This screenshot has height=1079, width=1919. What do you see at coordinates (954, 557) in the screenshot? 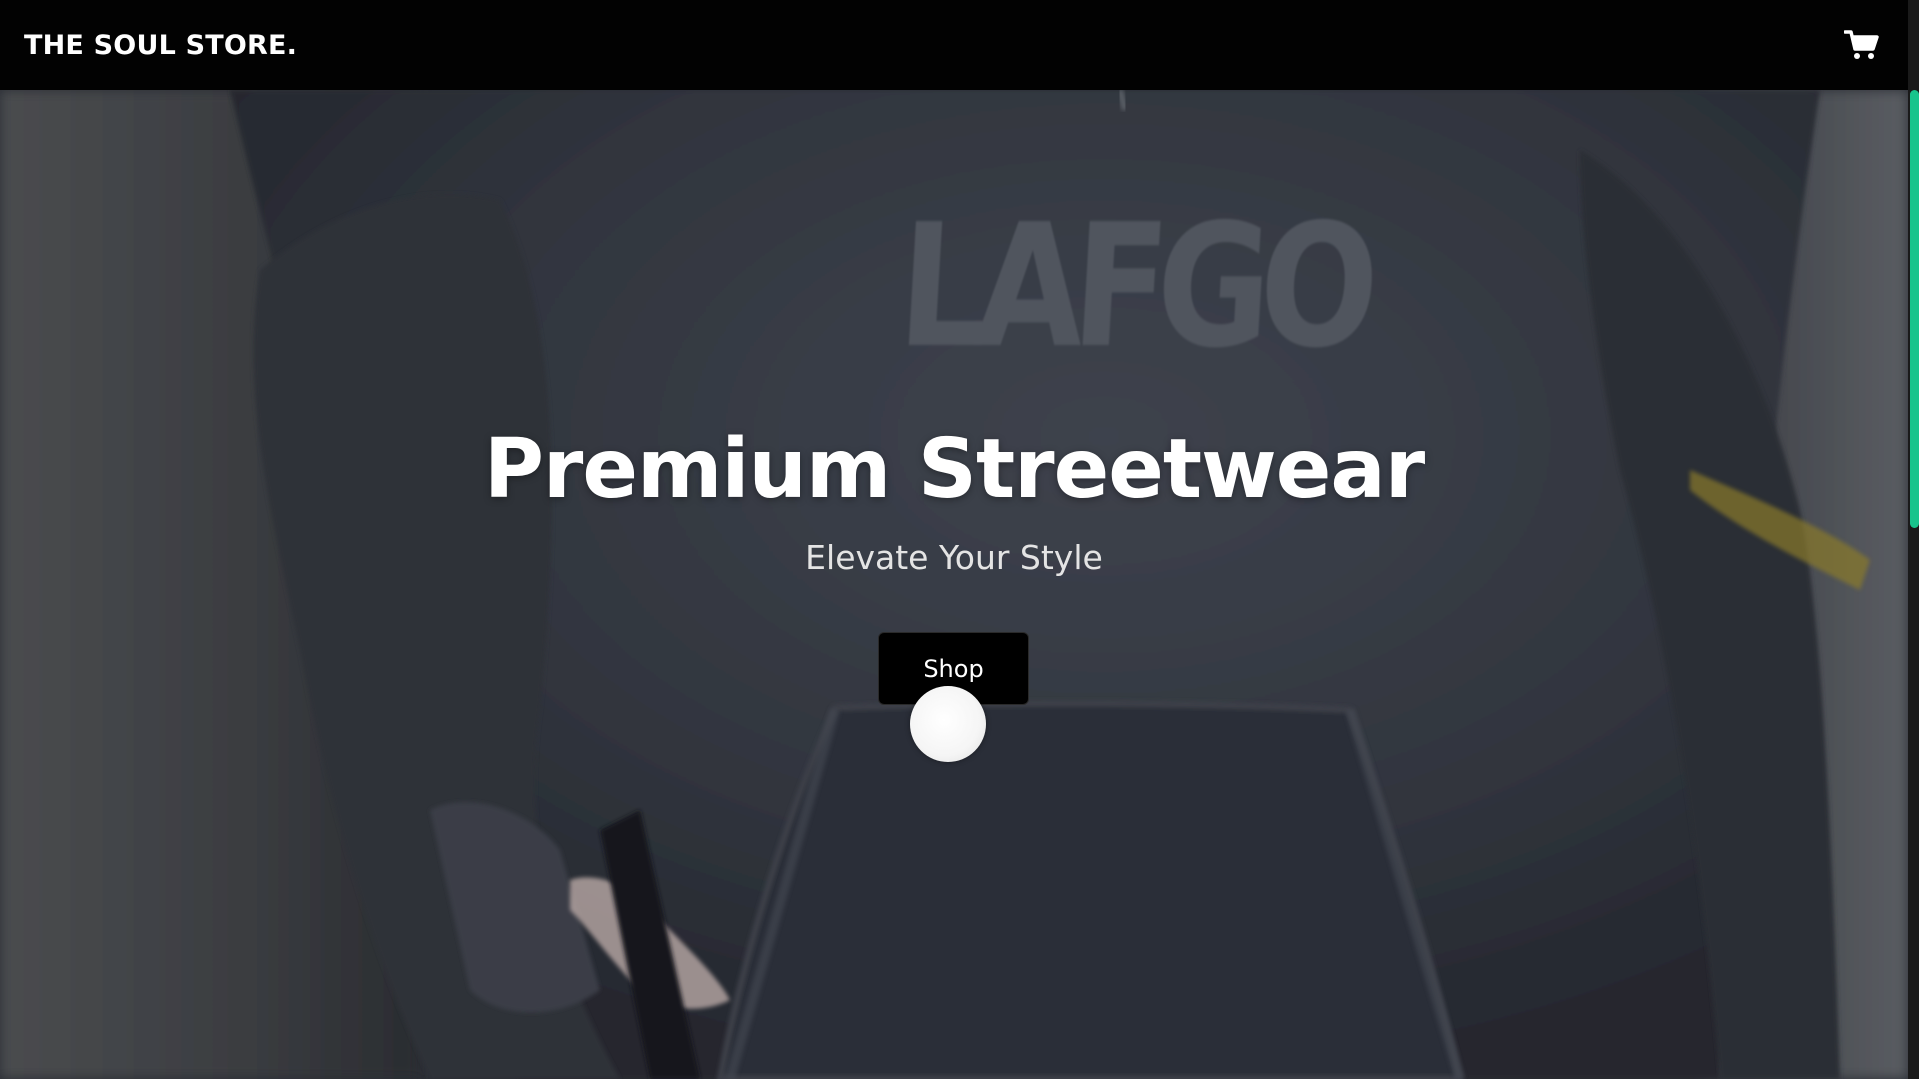
I see `hero-subtitle: Elevate Your Style` at bounding box center [954, 557].